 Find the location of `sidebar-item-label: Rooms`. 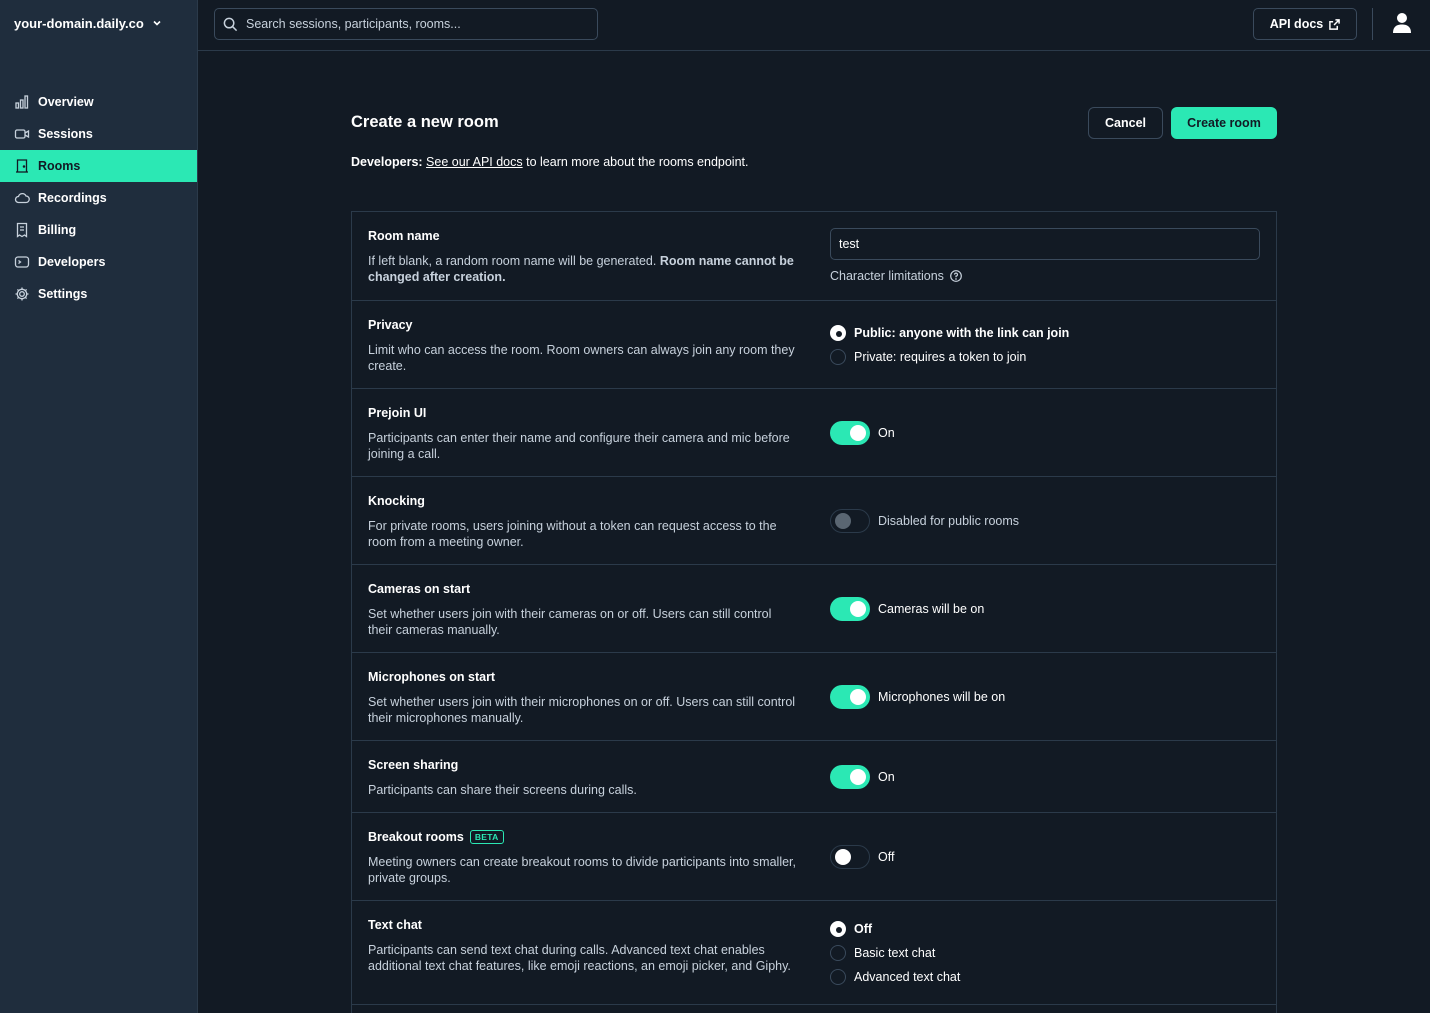

sidebar-item-label: Rooms is located at coordinates (59, 166).